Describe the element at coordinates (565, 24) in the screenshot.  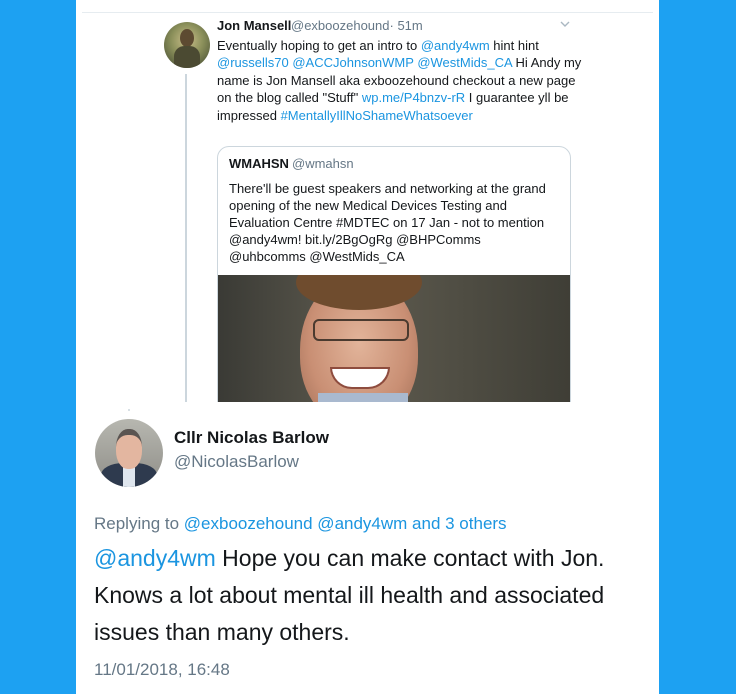
I see `chevron-down-icon` at that location.